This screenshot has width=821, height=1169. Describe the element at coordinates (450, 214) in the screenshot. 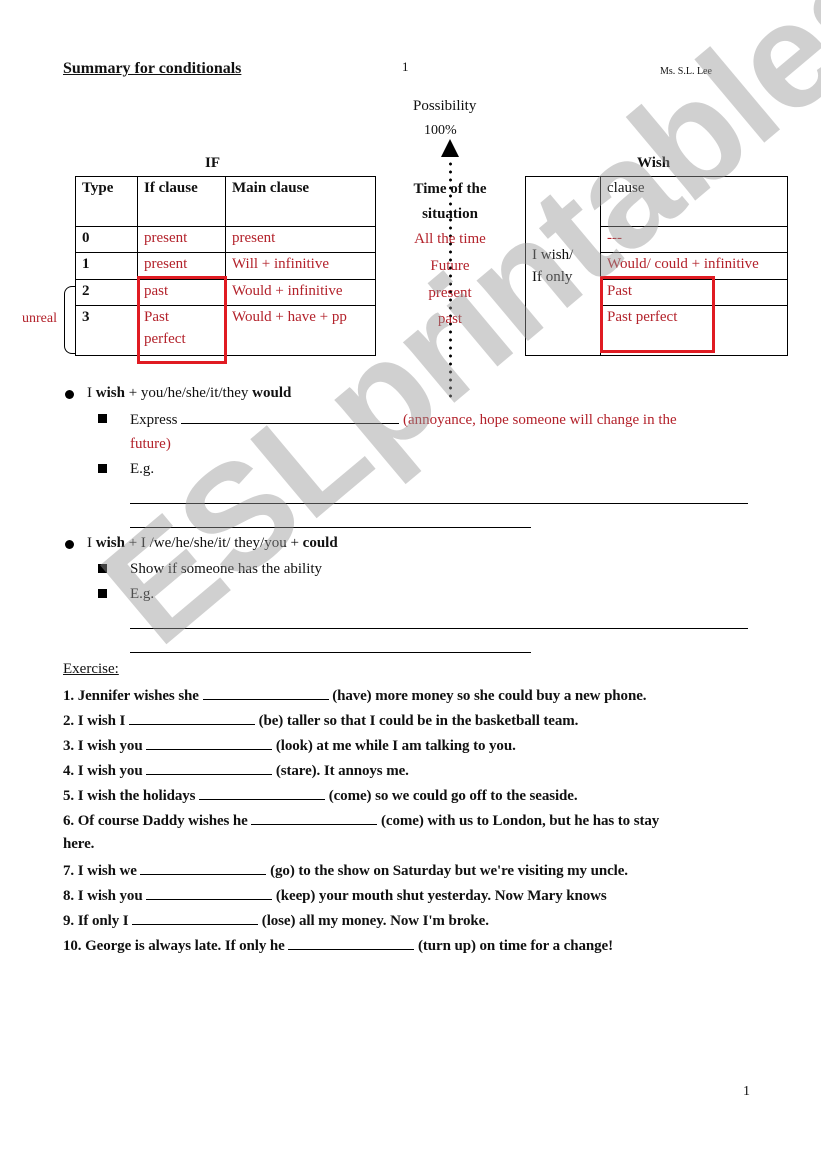

I see `time-header-line2: situation` at that location.